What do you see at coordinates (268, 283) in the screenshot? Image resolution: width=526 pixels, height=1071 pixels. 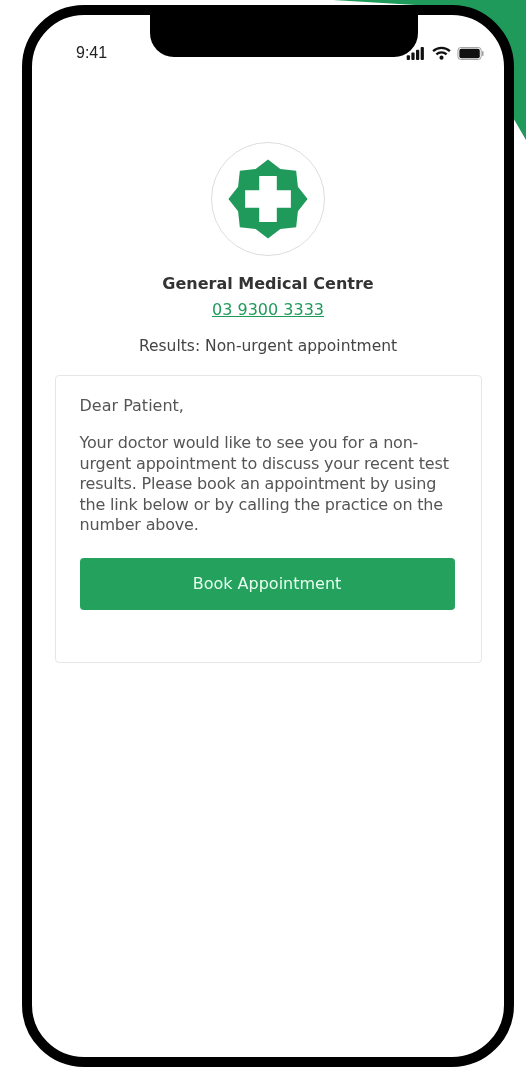 I see `clinic-name: General Medical Centre` at bounding box center [268, 283].